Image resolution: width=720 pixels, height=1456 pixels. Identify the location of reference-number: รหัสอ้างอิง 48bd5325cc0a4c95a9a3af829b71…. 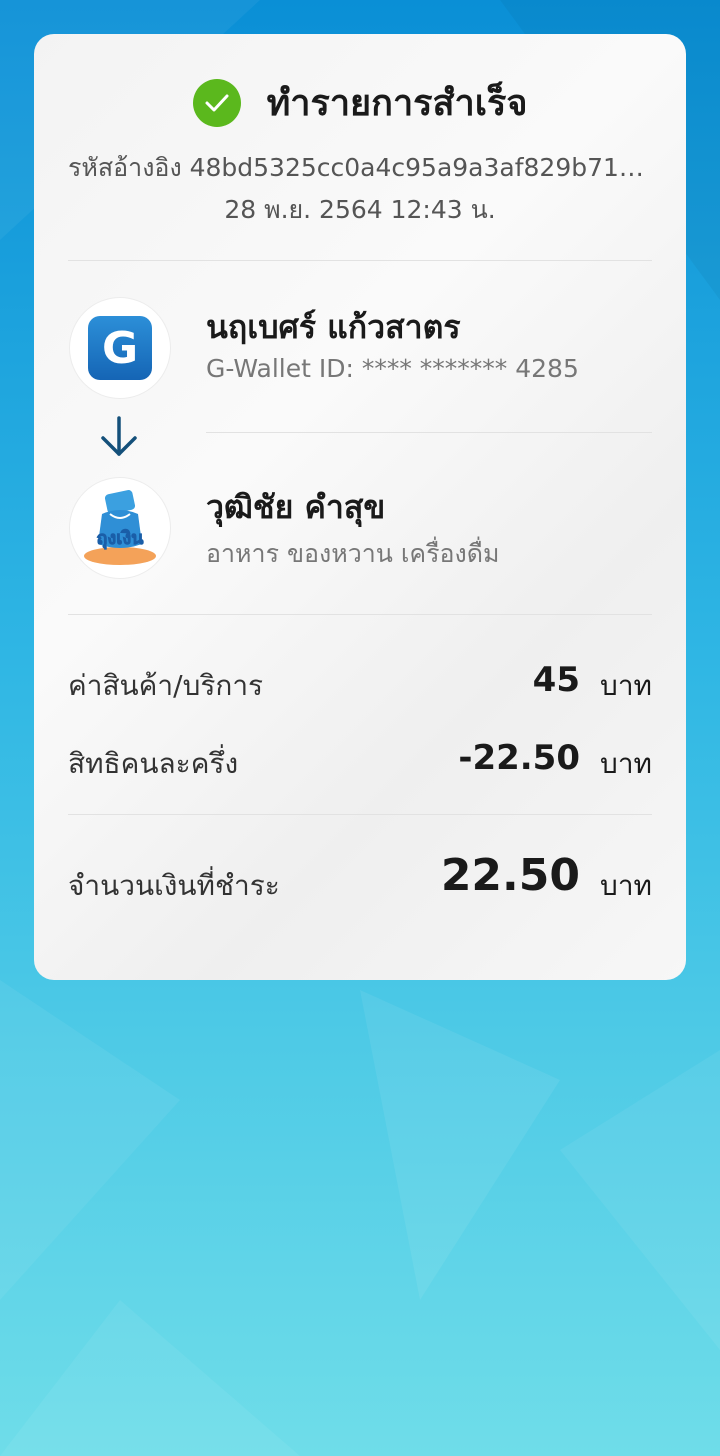
(360, 167).